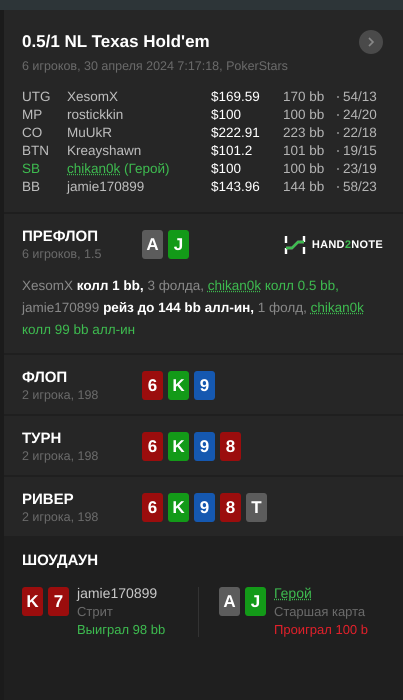 This screenshot has width=403, height=700. I want to click on player-name: rostickkin, so click(95, 114).